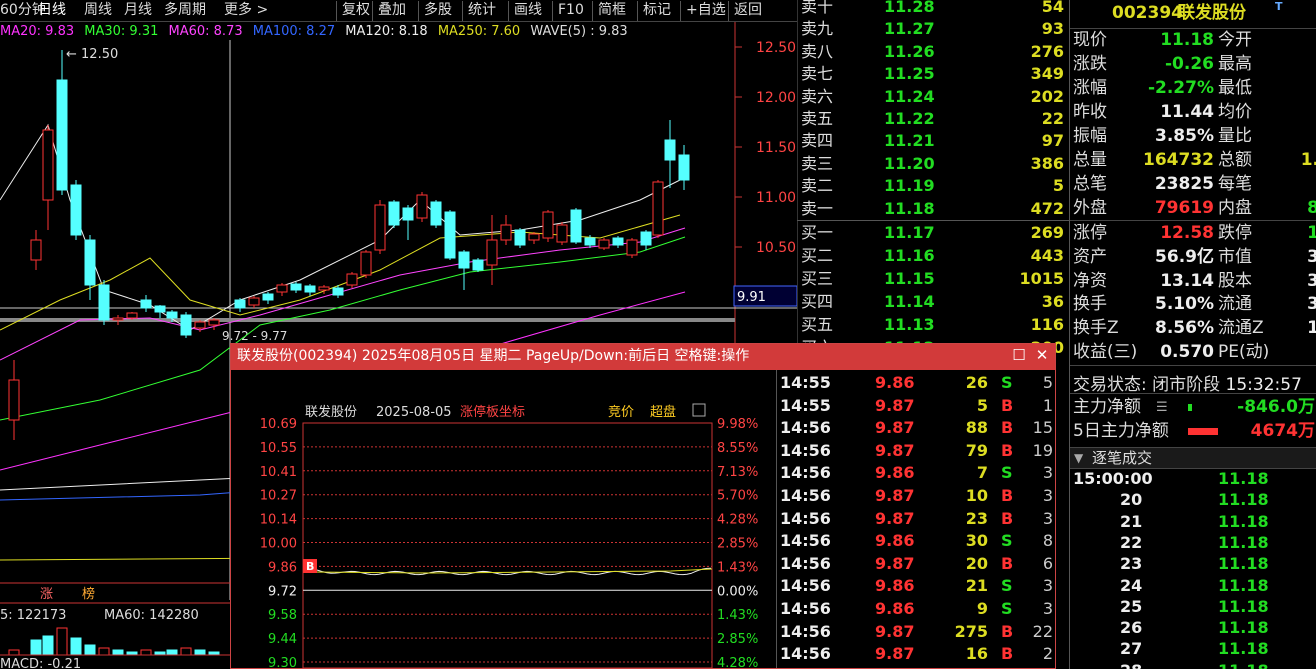 This screenshot has height=669, width=1316. I want to click on range-label: 9.72 - 9.77, so click(254, 336).